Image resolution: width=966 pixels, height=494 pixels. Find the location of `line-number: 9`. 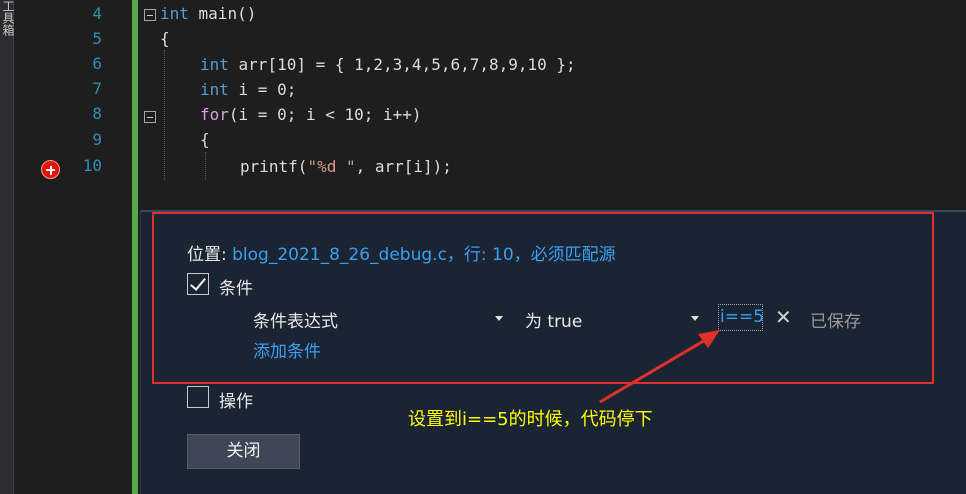

line-number: 9 is located at coordinates (97, 139).